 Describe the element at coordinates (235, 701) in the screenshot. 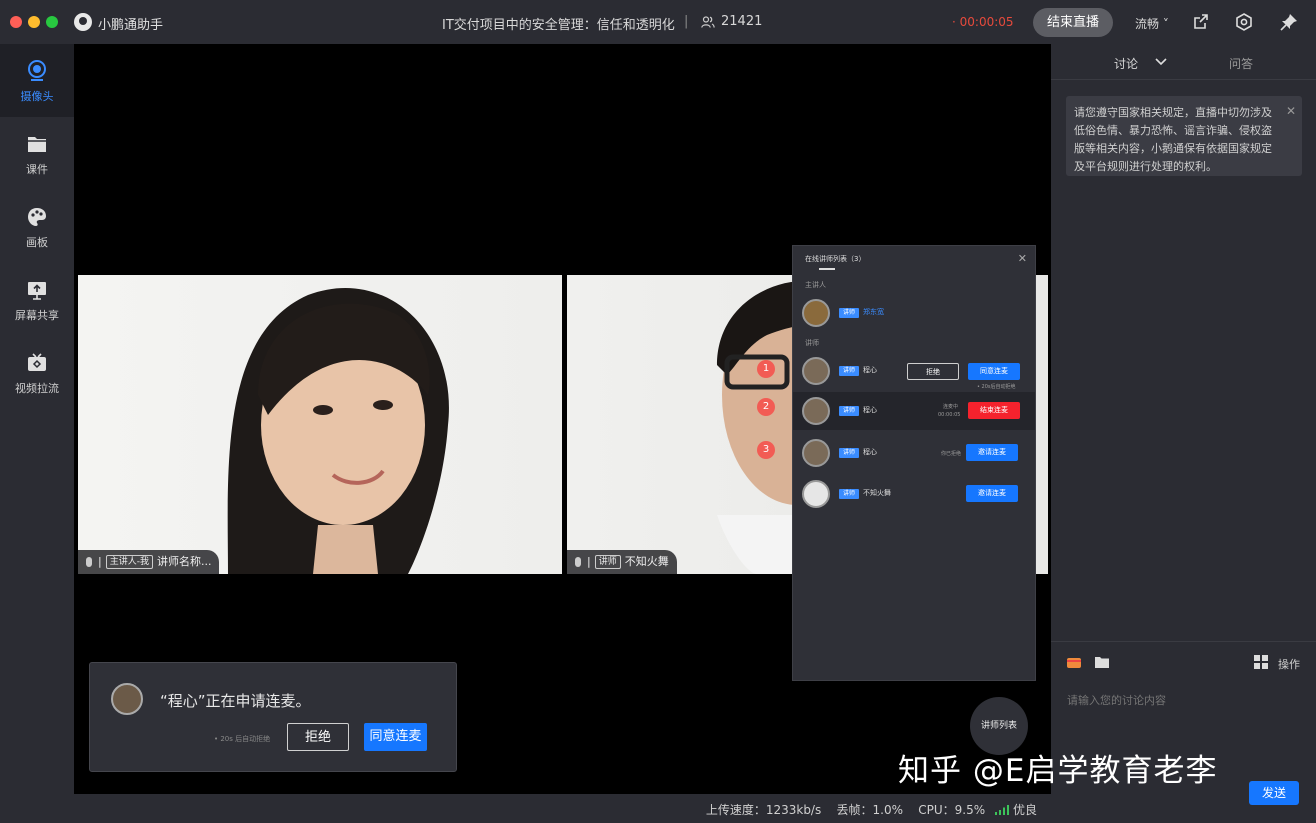

I see `request-message: “程心”正在申请连麦。` at that location.